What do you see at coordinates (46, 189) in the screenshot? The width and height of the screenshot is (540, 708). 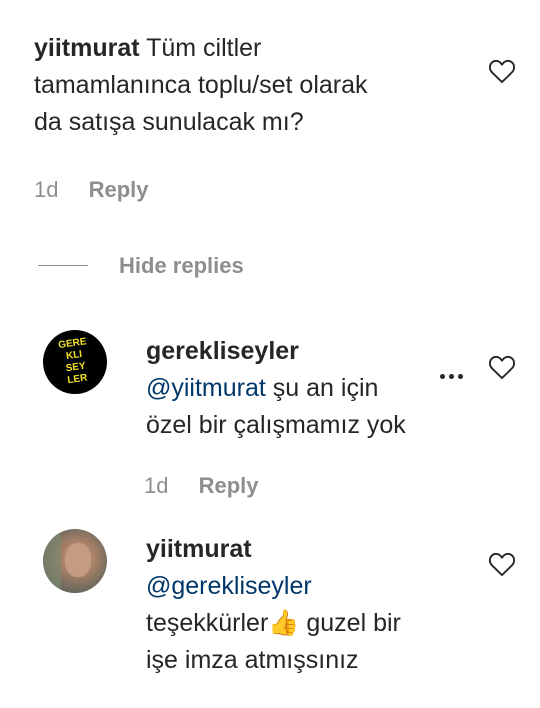 I see `comment-time: 1d` at bounding box center [46, 189].